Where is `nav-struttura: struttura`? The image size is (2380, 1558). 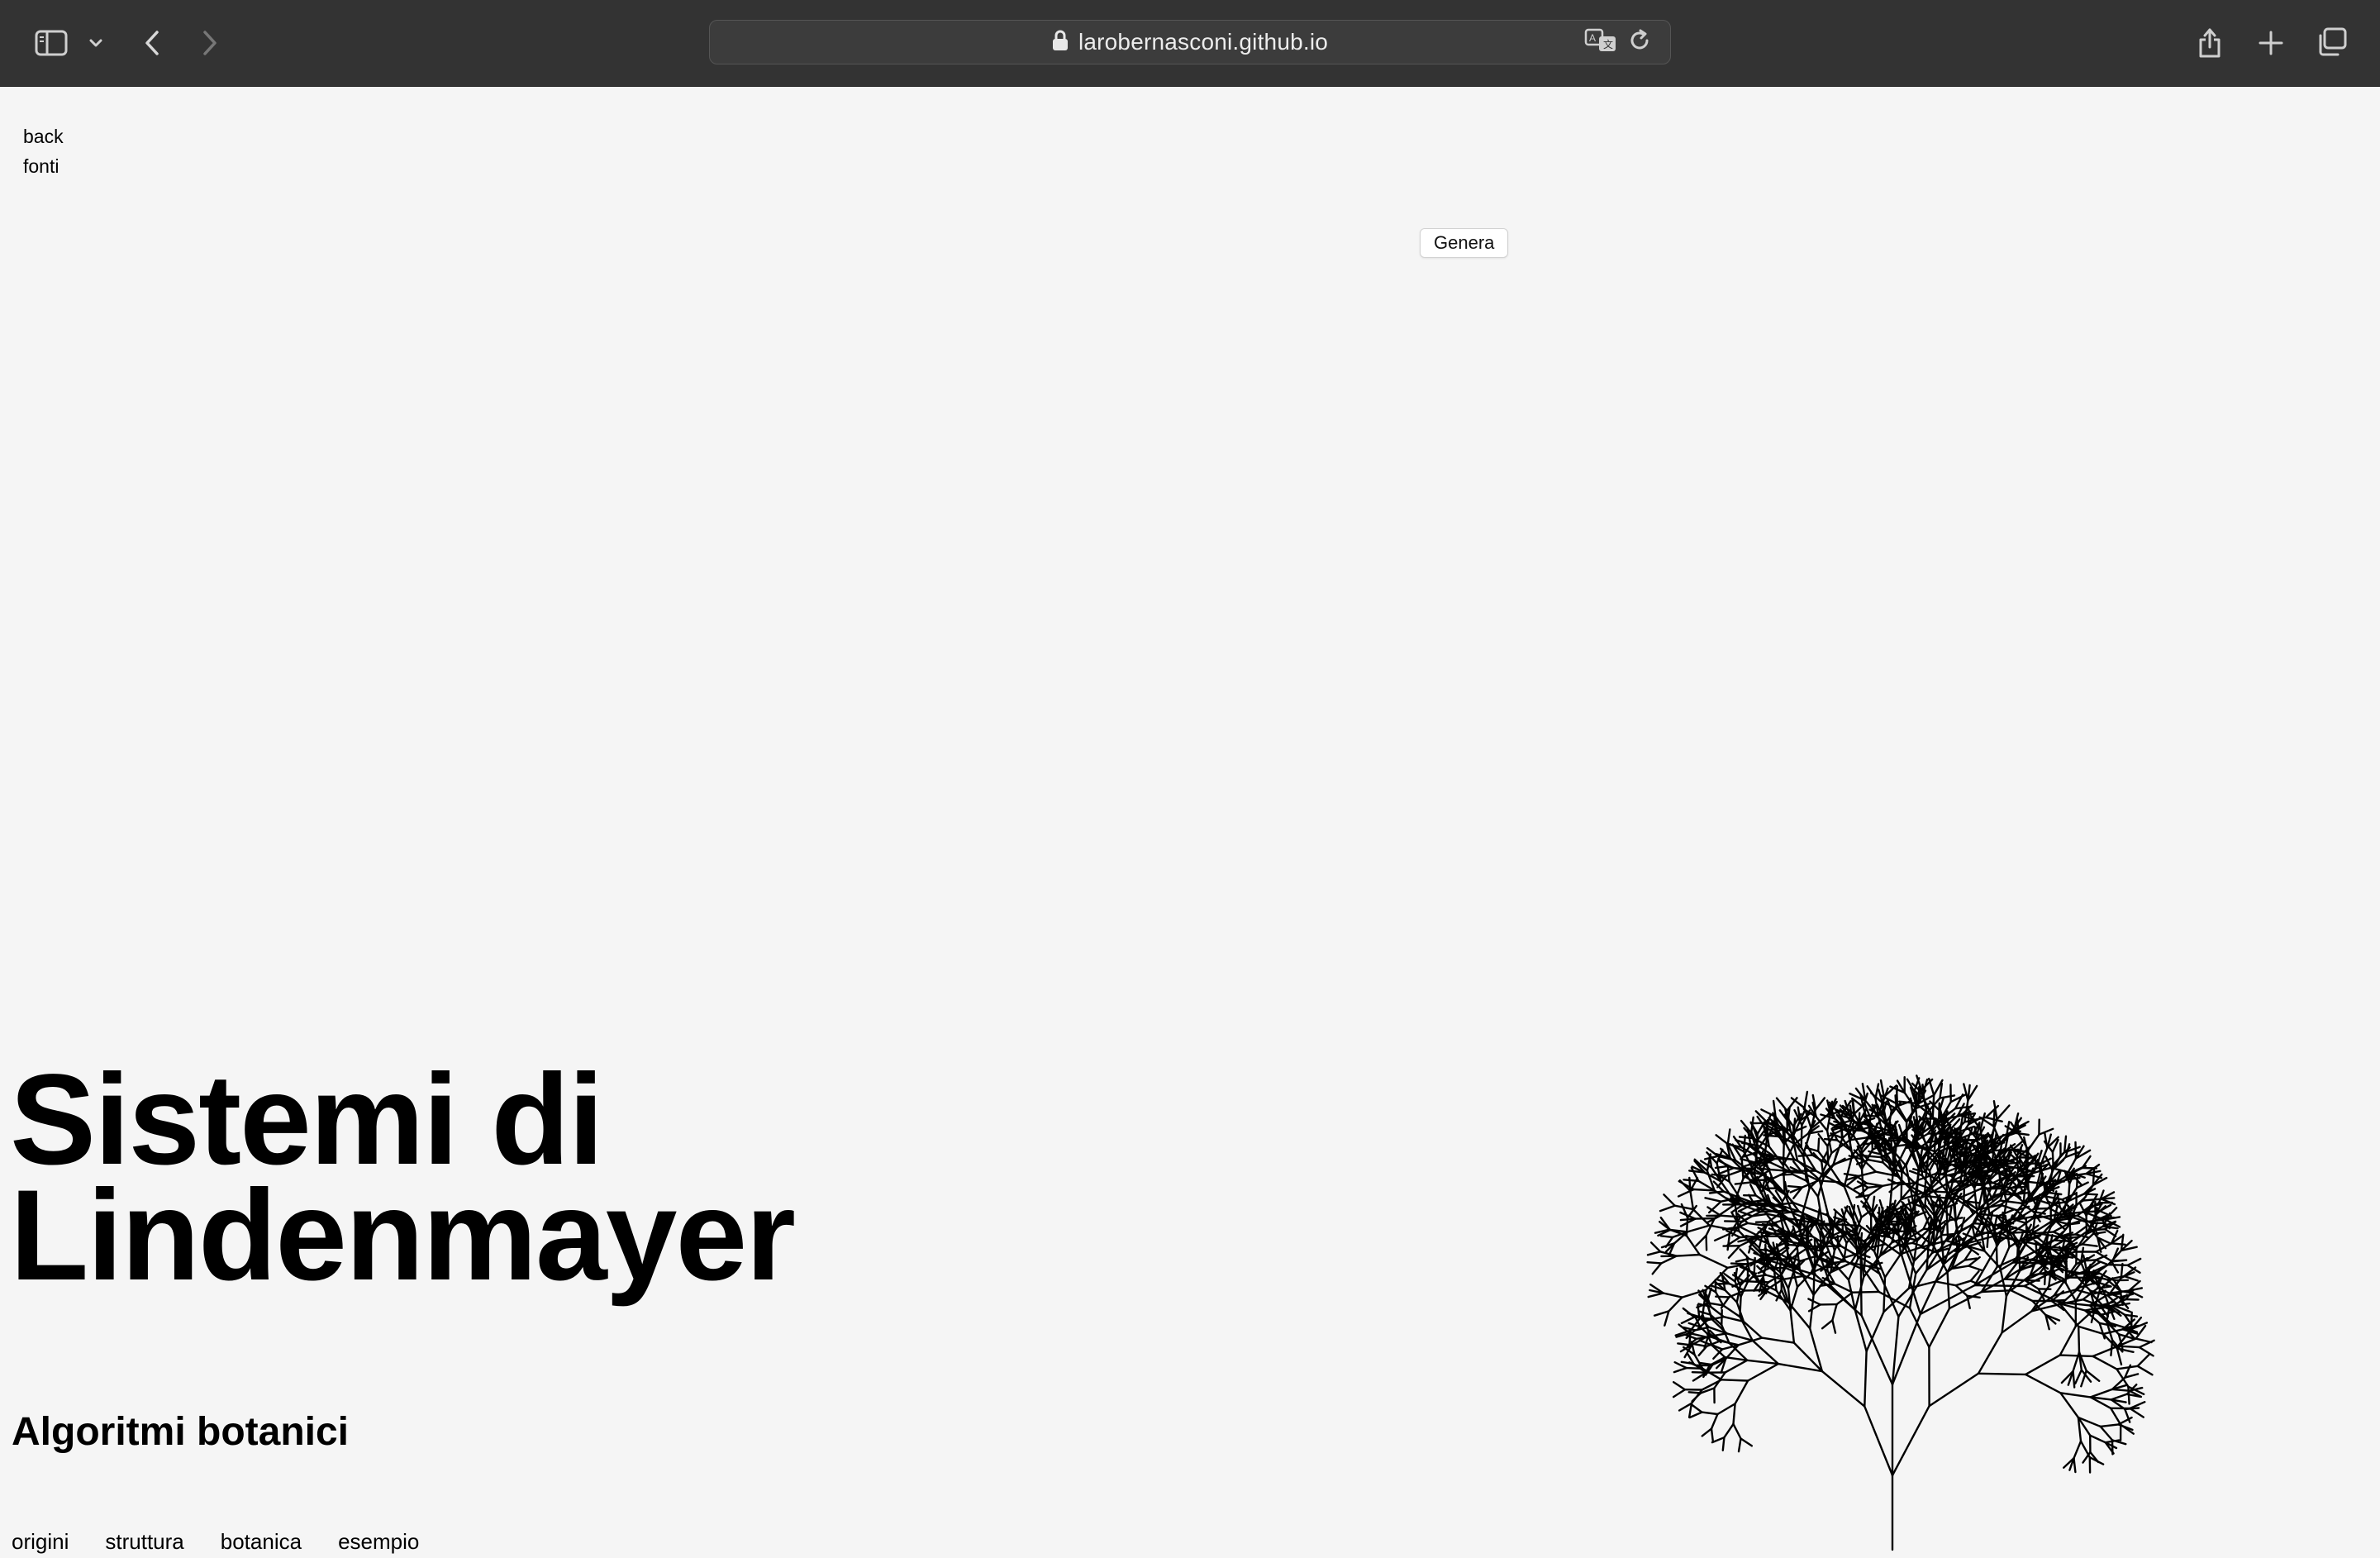 nav-struttura: struttura is located at coordinates (144, 1542).